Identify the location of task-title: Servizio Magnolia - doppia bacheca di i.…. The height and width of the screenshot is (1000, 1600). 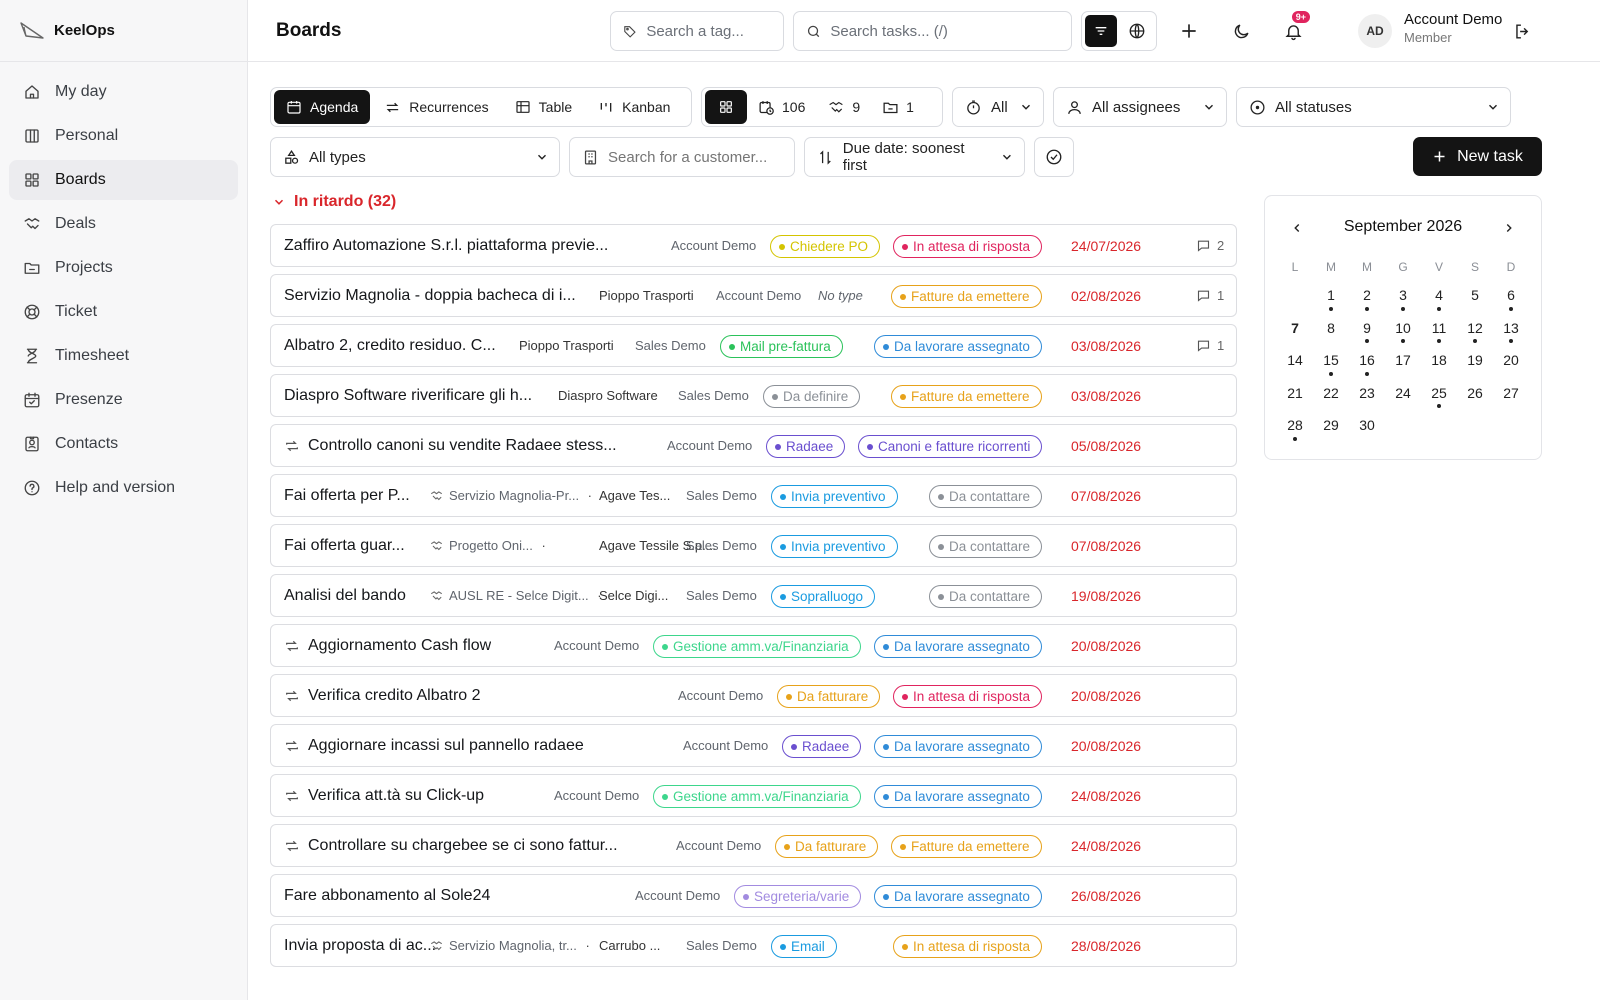
(430, 295).